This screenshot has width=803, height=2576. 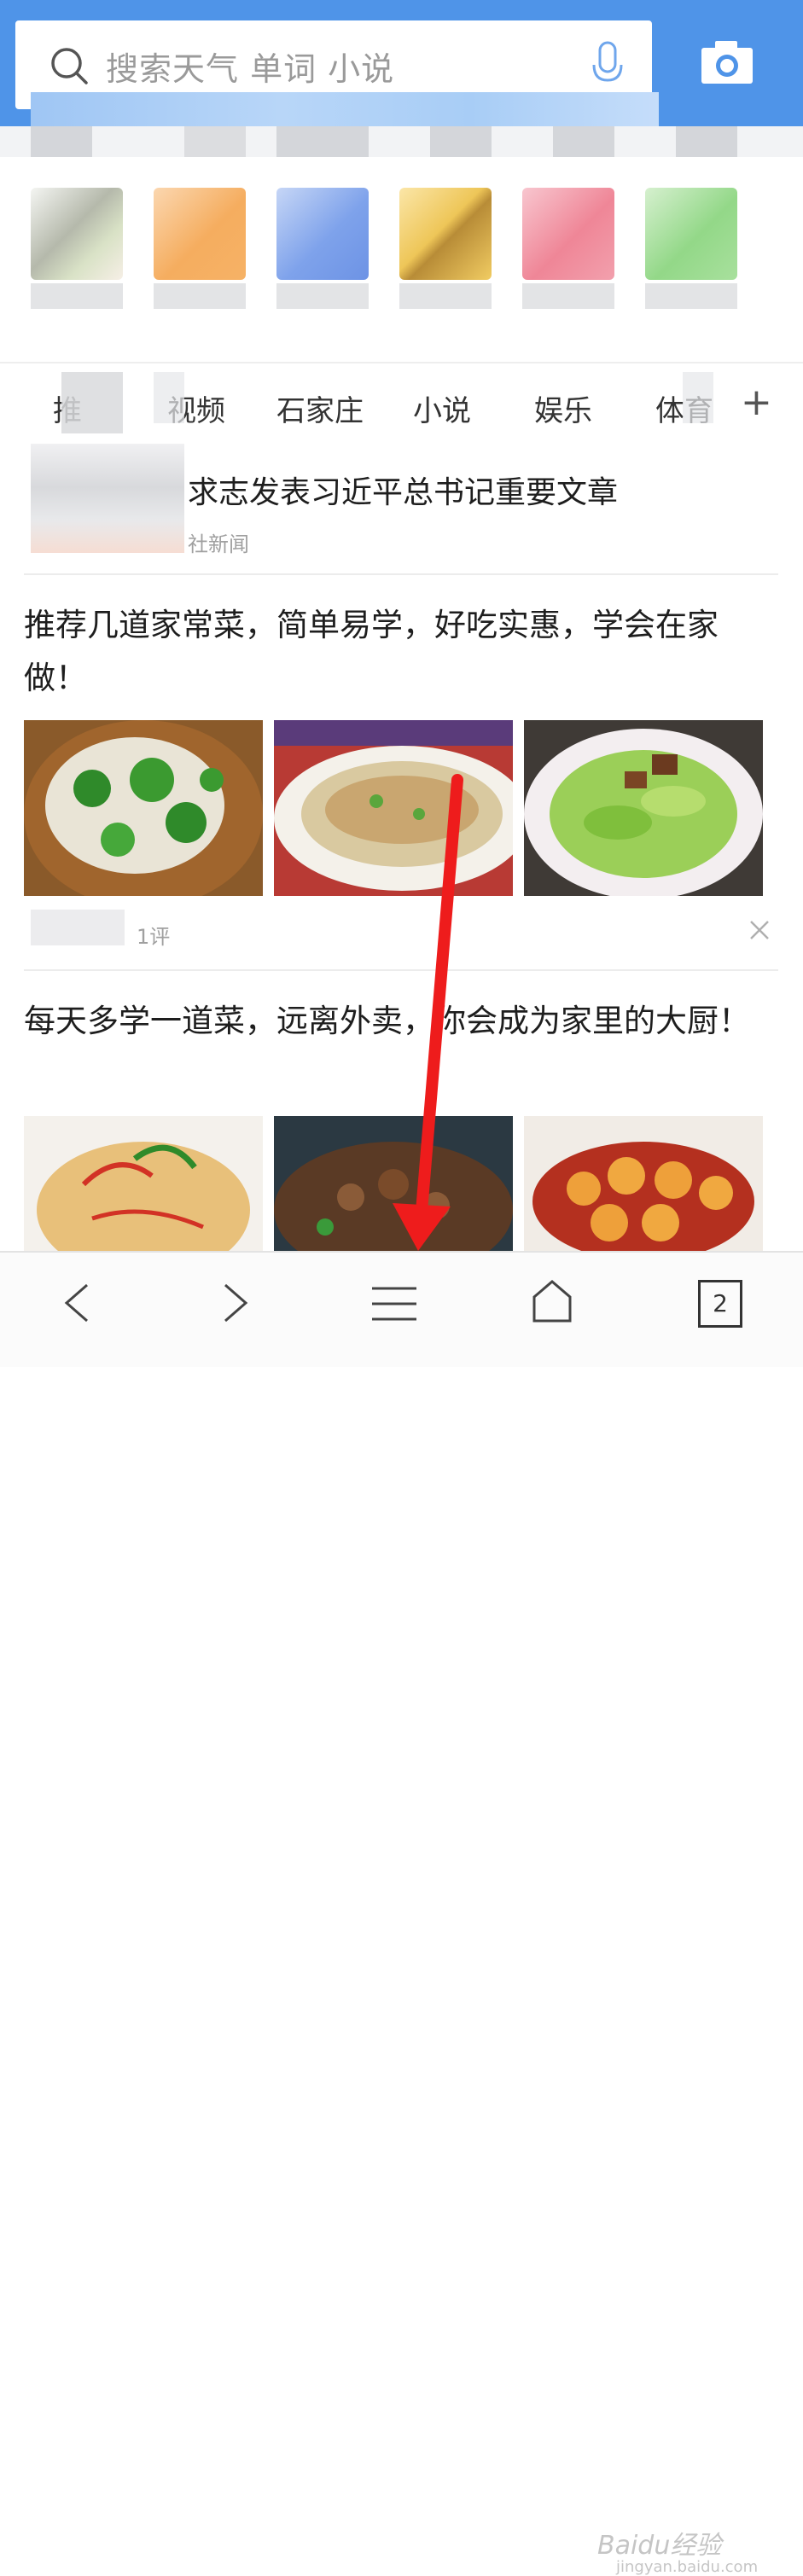 I want to click on top-header: 搜索天气 单词 小说, so click(x=401, y=63).